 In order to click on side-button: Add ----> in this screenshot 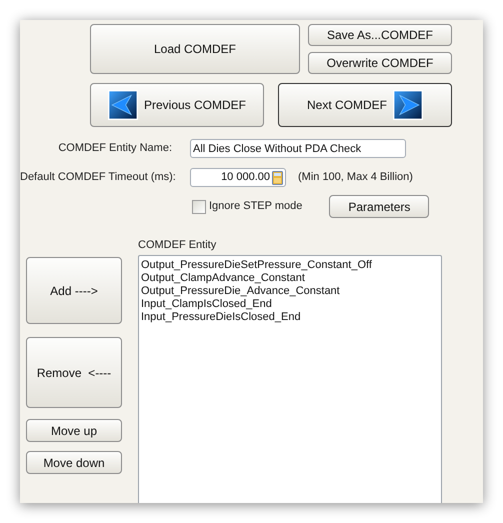, I will do `click(74, 290)`.